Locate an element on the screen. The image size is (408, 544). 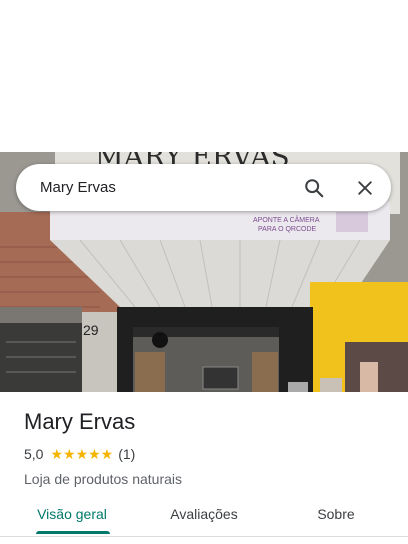
tab-bar: Visão geral Avaliações Sobre is located at coordinates (204, 515).